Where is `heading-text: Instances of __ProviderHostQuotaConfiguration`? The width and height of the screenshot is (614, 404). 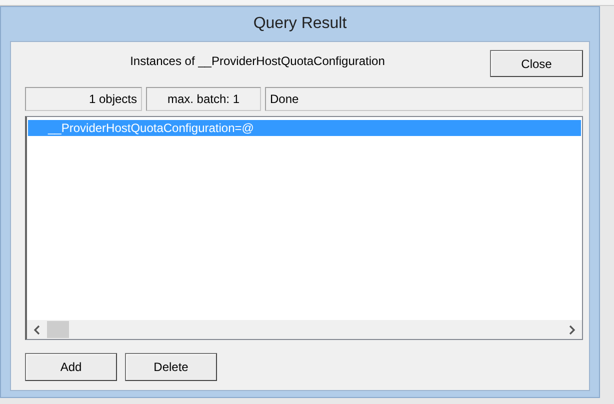
heading-text: Instances of __ProviderHostQuotaConfiguration is located at coordinates (257, 60).